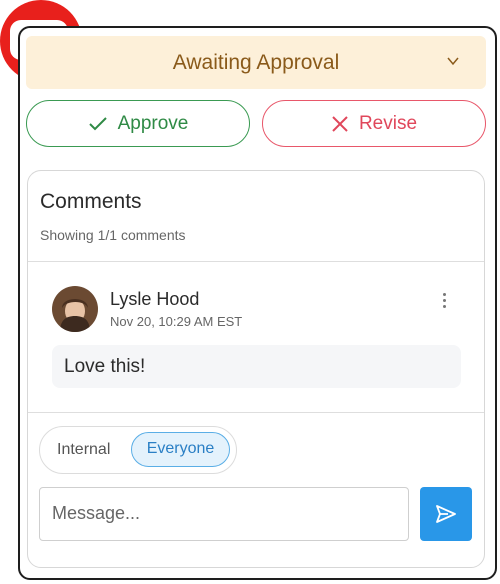 The width and height of the screenshot is (500, 584). I want to click on avatar-image, so click(75, 309).